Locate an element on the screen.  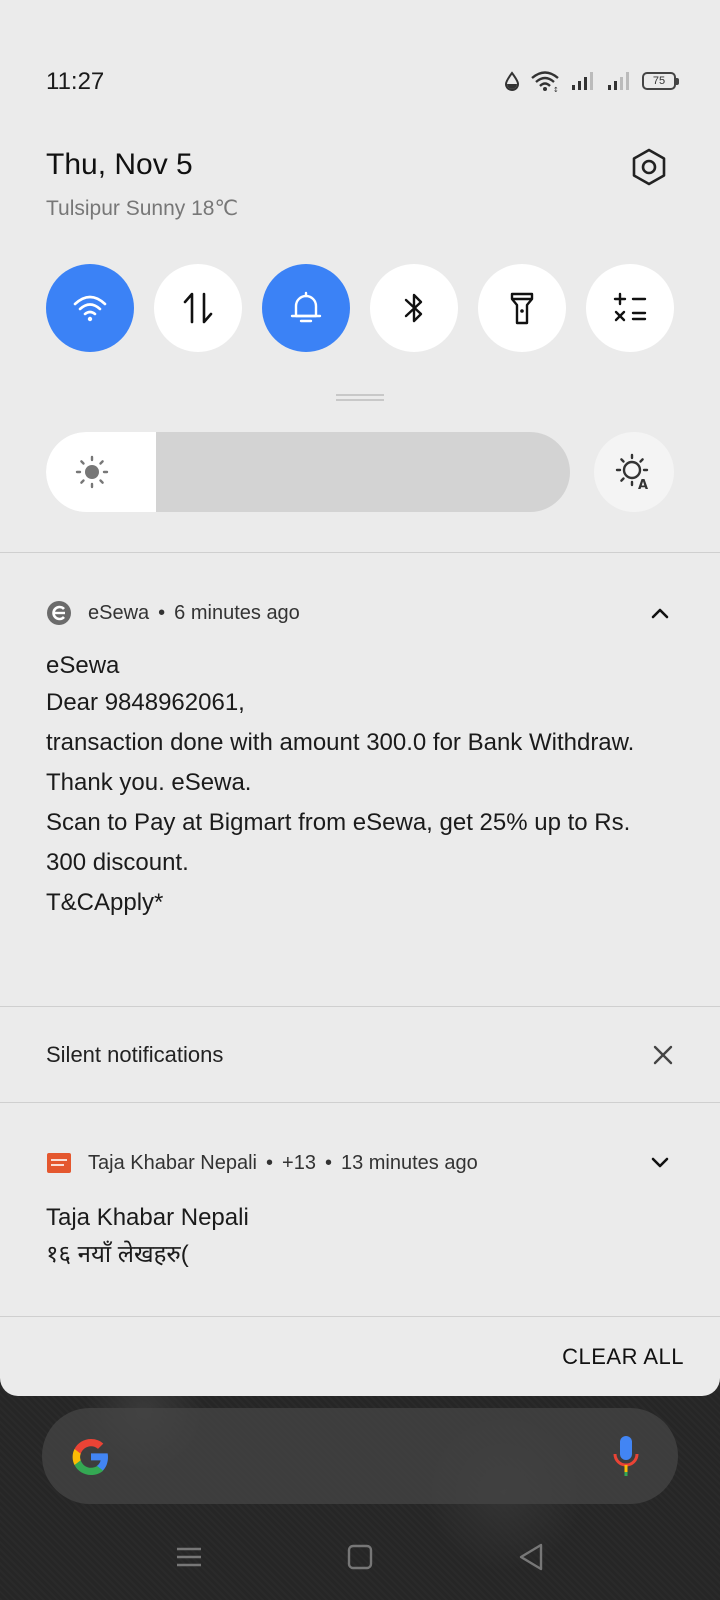
taja-app-name: Taja Khabar Nepali is located at coordinates (172, 1162).